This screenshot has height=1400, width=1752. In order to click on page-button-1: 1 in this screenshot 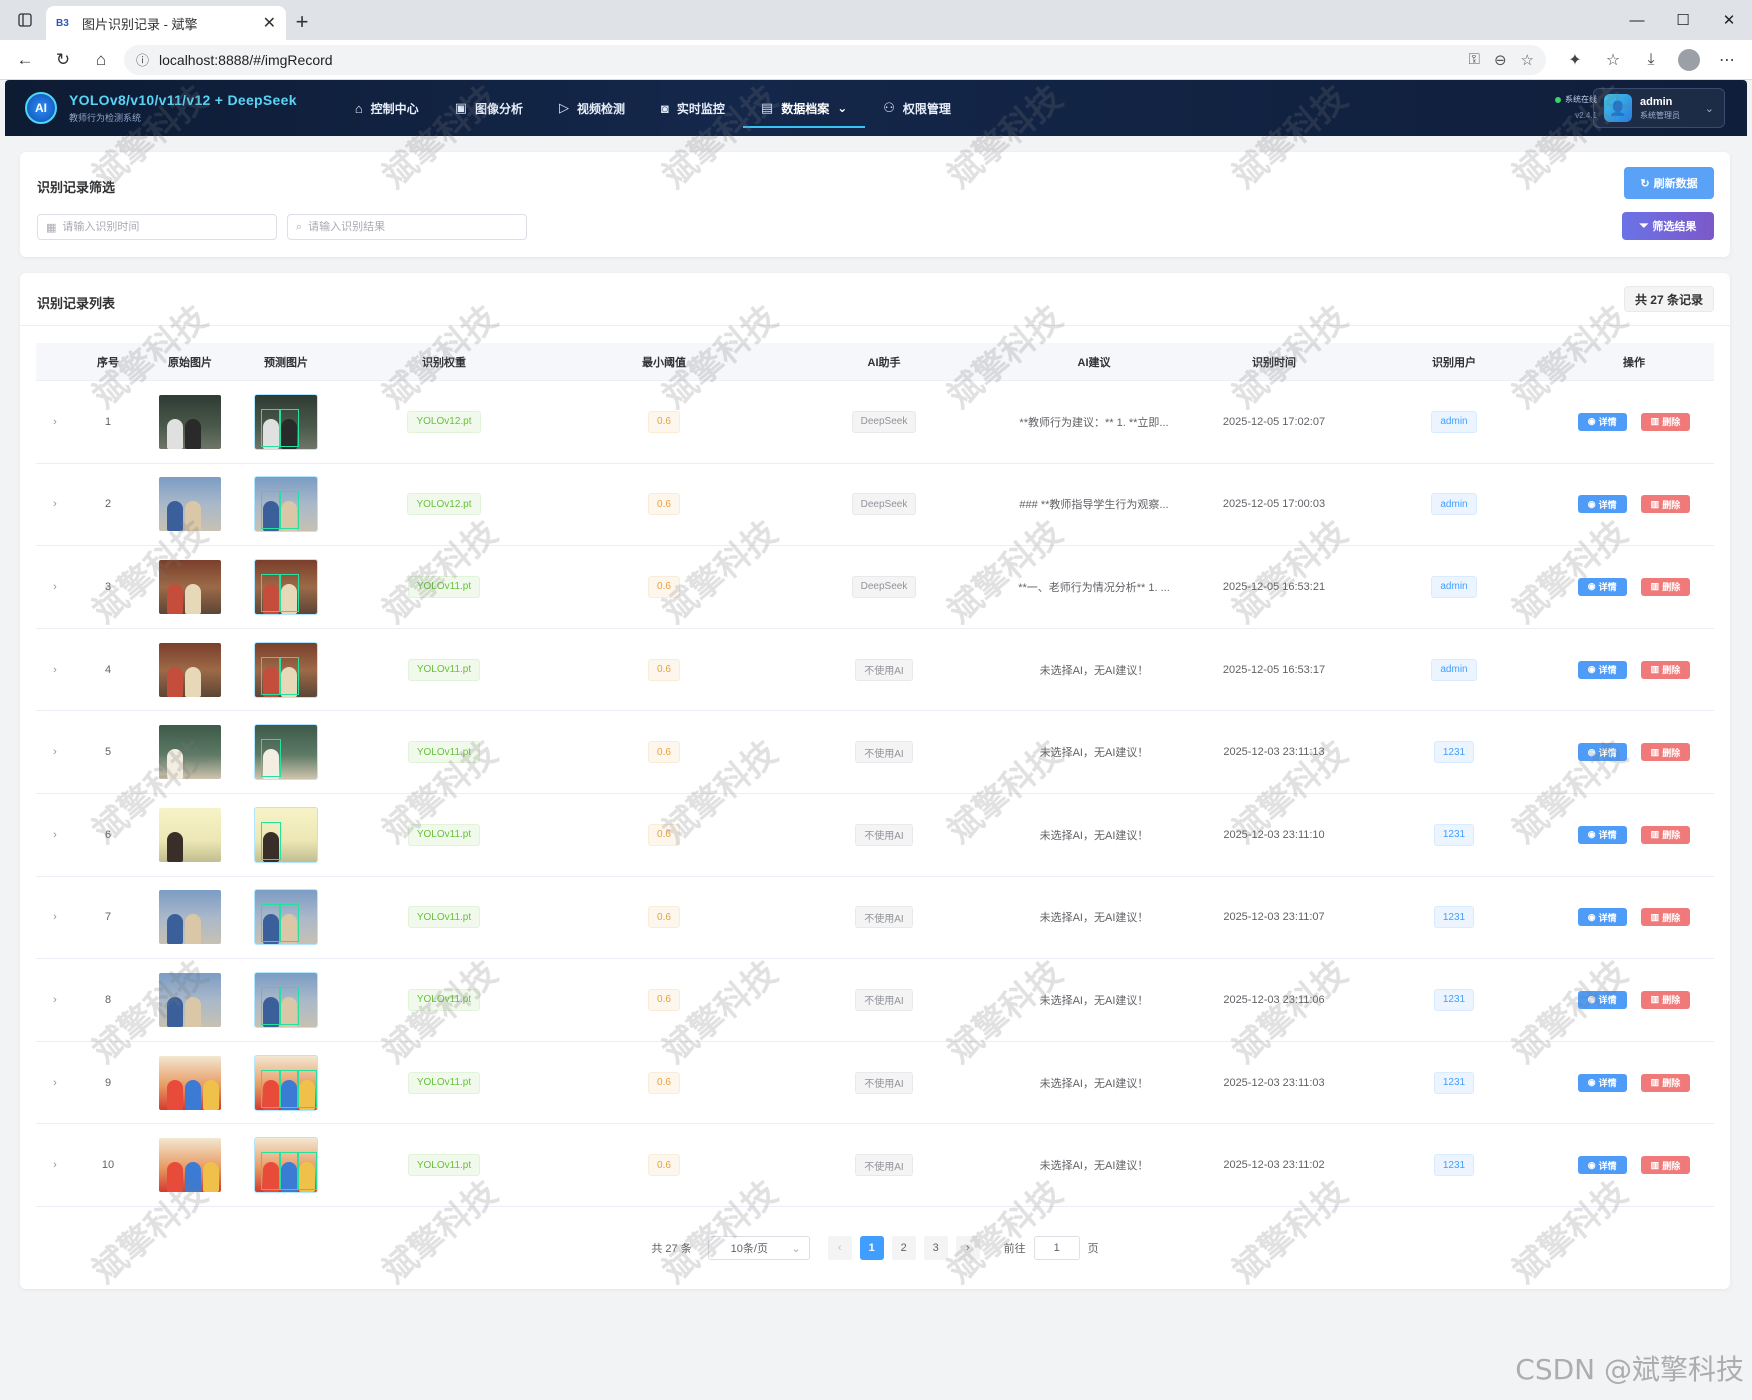, I will do `click(871, 1248)`.